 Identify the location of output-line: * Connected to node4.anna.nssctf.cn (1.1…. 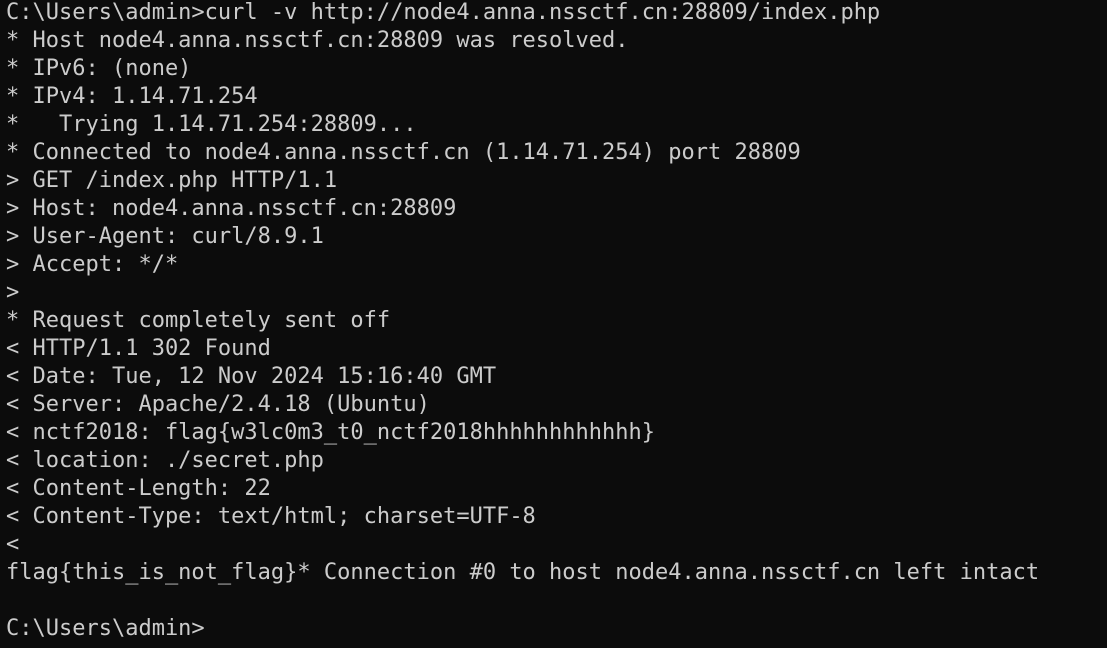
(403, 152).